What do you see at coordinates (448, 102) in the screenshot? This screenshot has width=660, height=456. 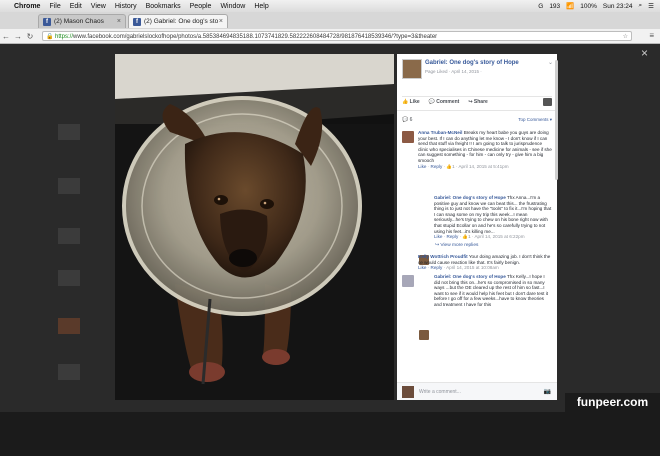 I see `comment-label: Comment` at bounding box center [448, 102].